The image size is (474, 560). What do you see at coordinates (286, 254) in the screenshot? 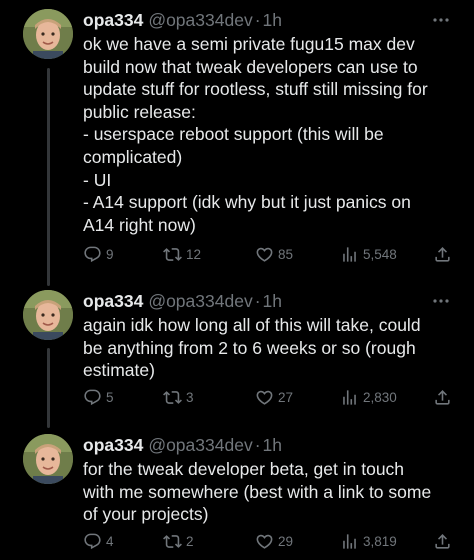
I see `like-count: 85` at bounding box center [286, 254].